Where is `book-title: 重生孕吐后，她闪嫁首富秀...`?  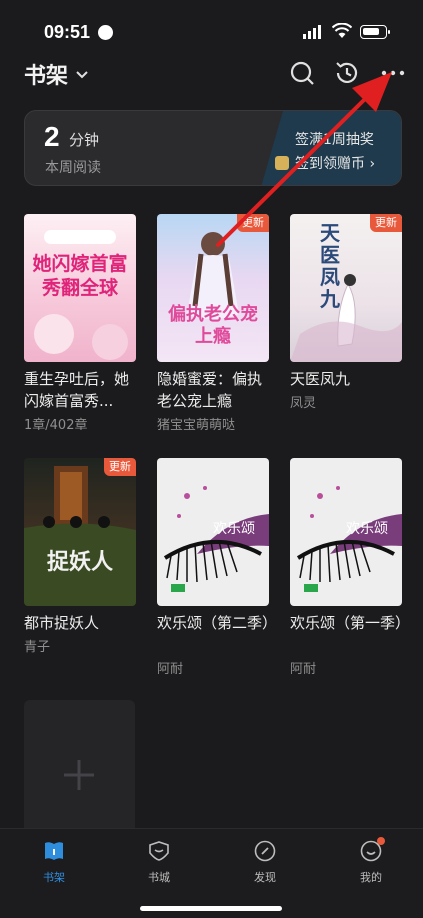 book-title: 重生孕吐后，她闪嫁首富秀... is located at coordinates (77, 390).